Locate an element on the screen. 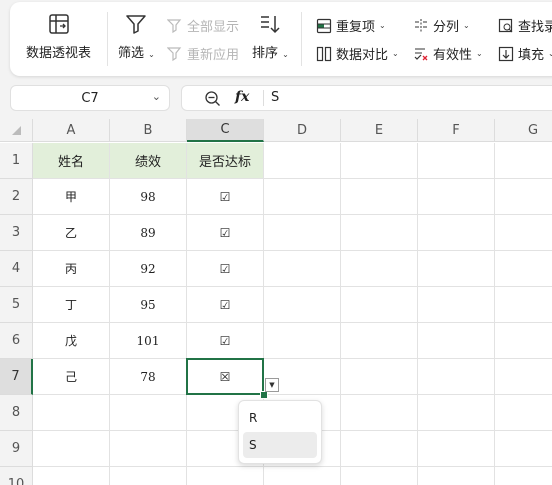 This screenshot has width=552, height=485. row-header-1: 1 is located at coordinates (16, 161).